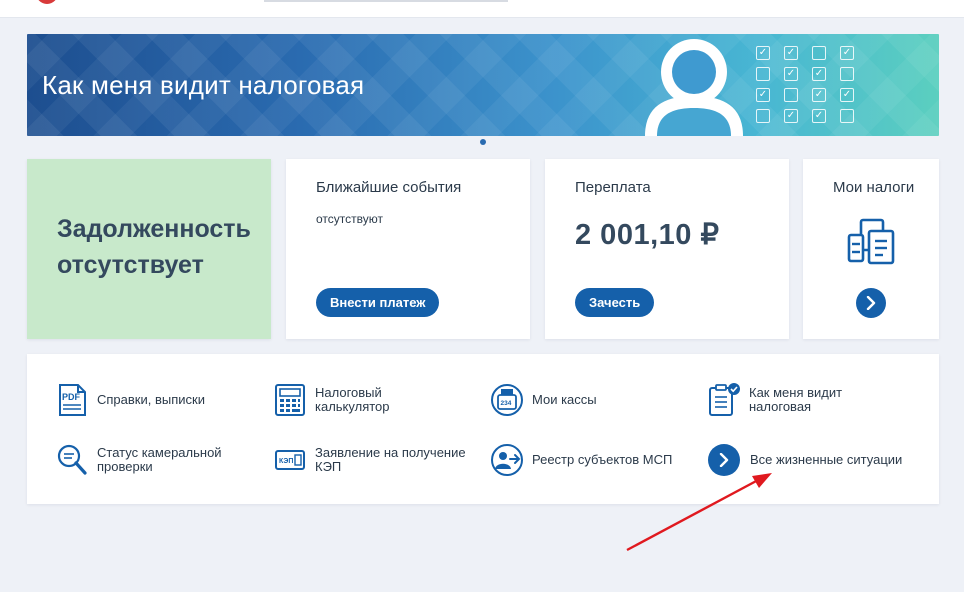  Describe the element at coordinates (699, 512) in the screenshot. I see `annotation-arrow` at that location.